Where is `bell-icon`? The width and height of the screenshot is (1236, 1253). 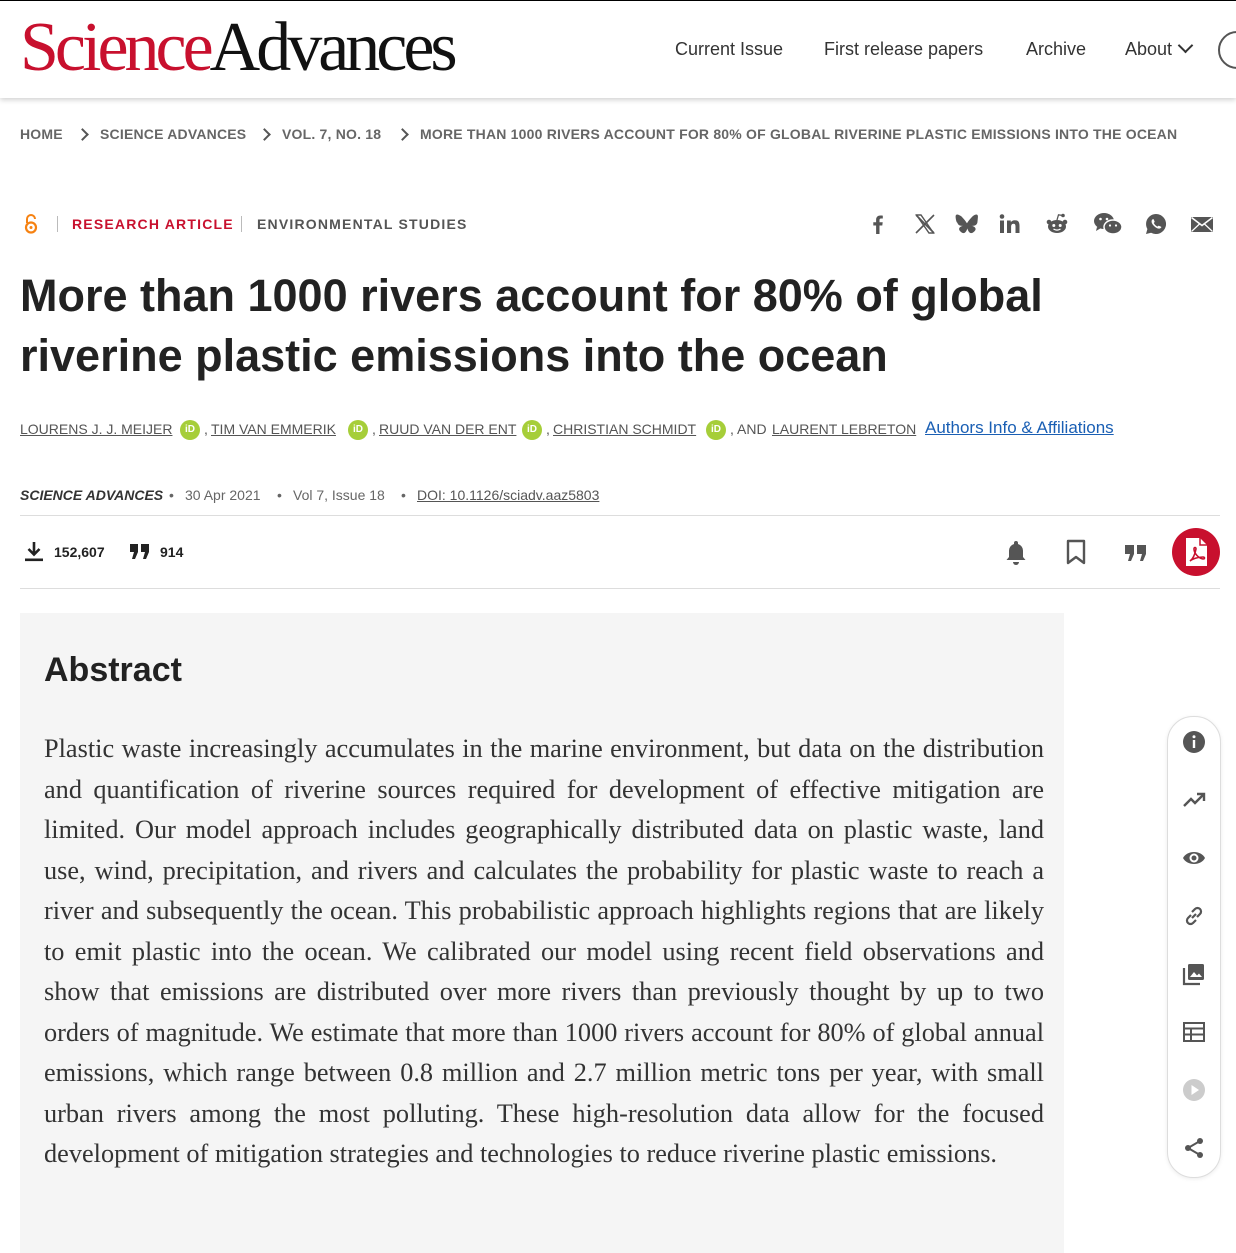 bell-icon is located at coordinates (1016, 552).